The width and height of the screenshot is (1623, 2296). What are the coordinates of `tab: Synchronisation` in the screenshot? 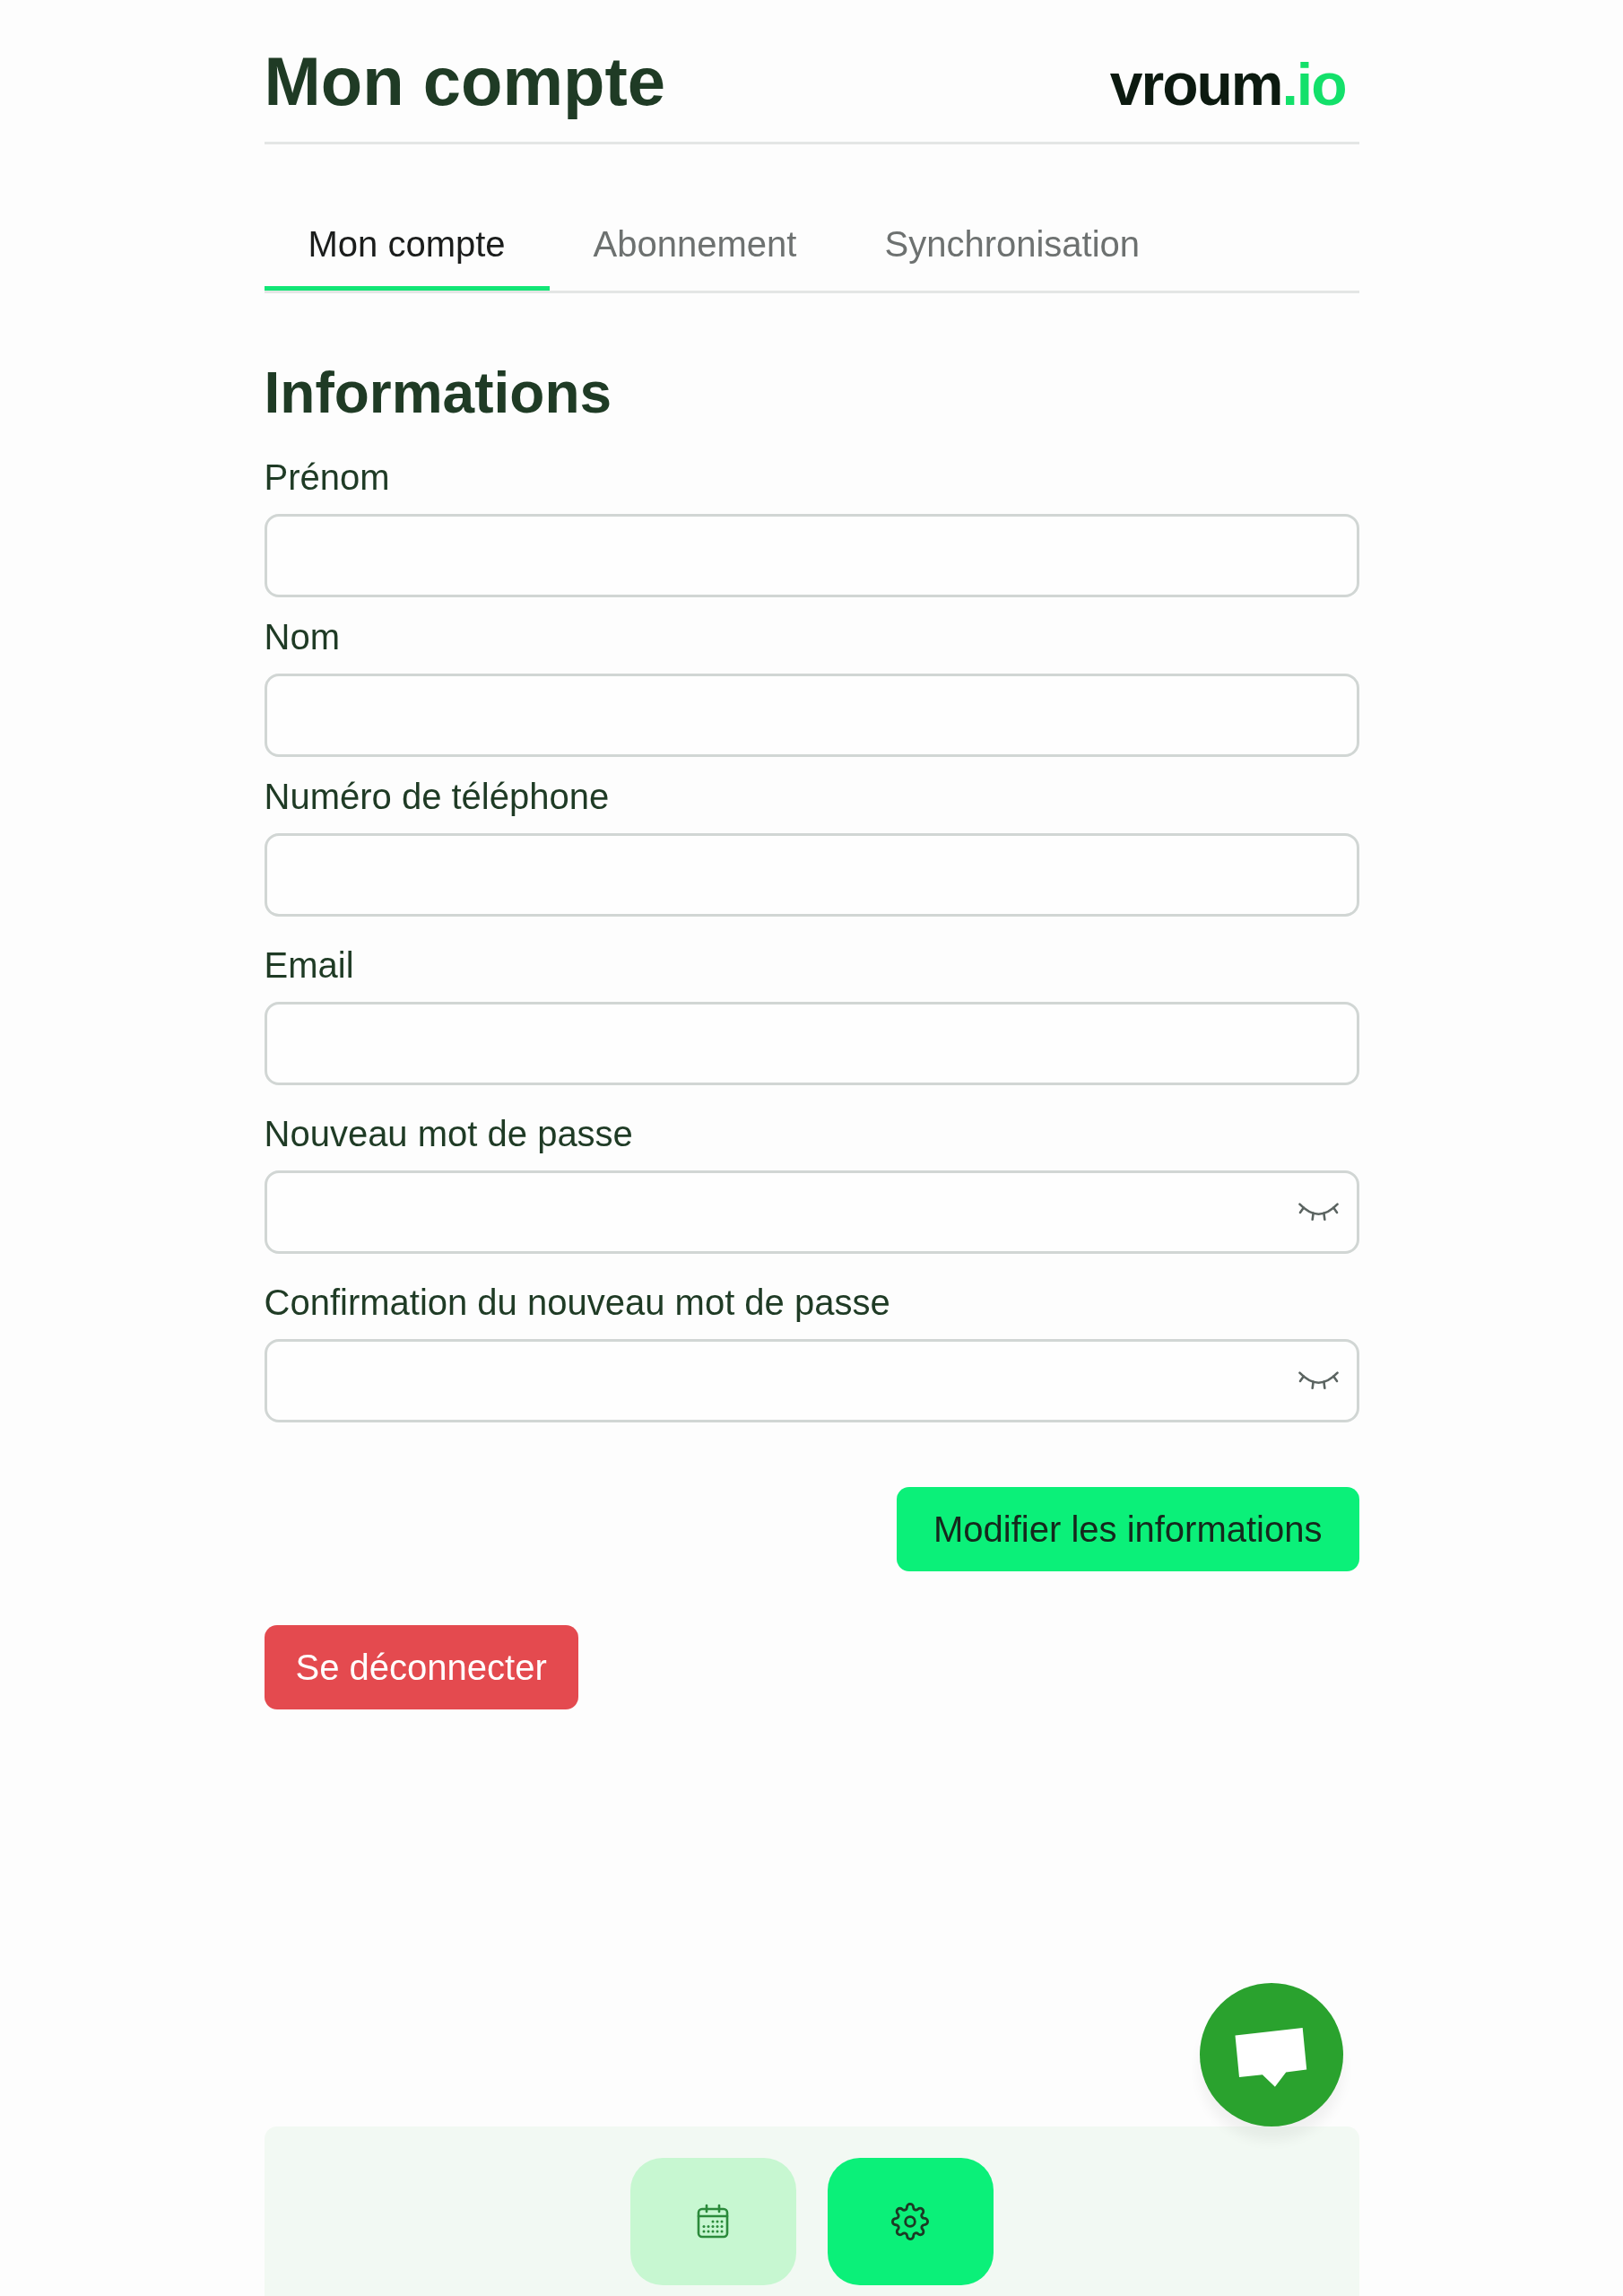 It's located at (1012, 246).